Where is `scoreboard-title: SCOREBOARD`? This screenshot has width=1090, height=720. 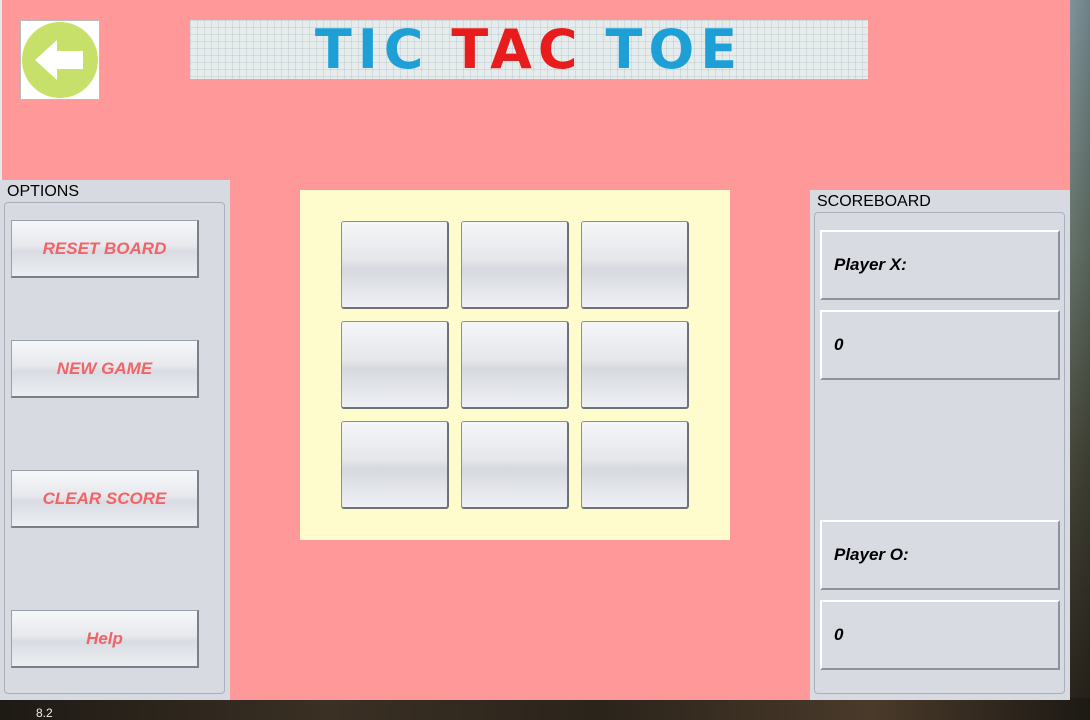
scoreboard-title: SCOREBOARD is located at coordinates (874, 201).